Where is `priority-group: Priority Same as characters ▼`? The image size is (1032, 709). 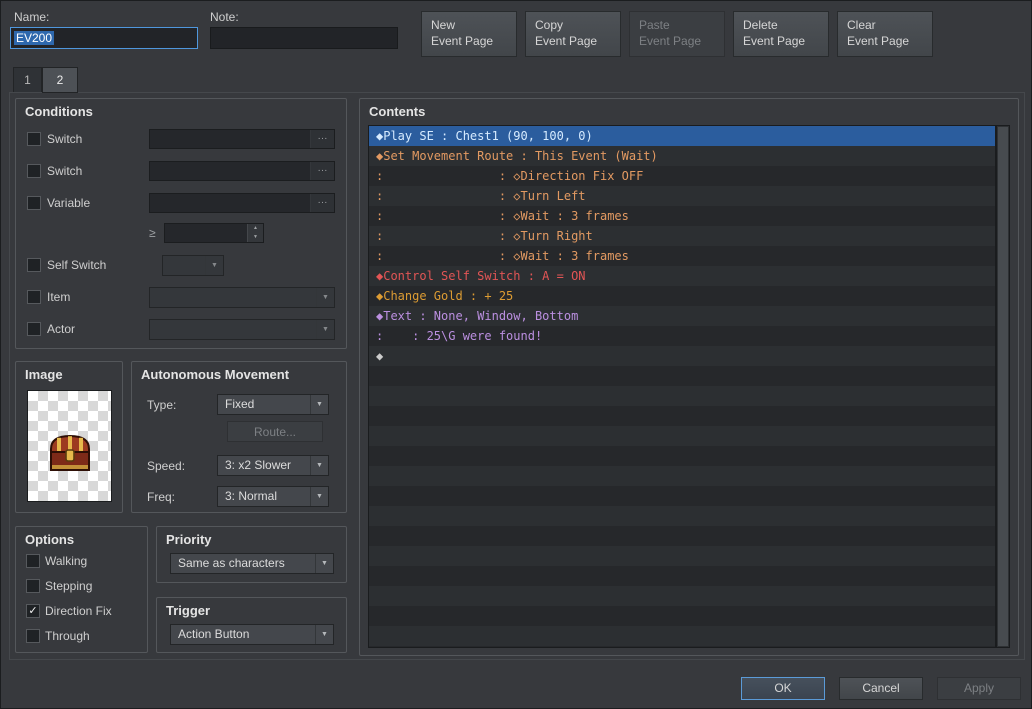
priority-group: Priority Same as characters ▼ is located at coordinates (251, 554).